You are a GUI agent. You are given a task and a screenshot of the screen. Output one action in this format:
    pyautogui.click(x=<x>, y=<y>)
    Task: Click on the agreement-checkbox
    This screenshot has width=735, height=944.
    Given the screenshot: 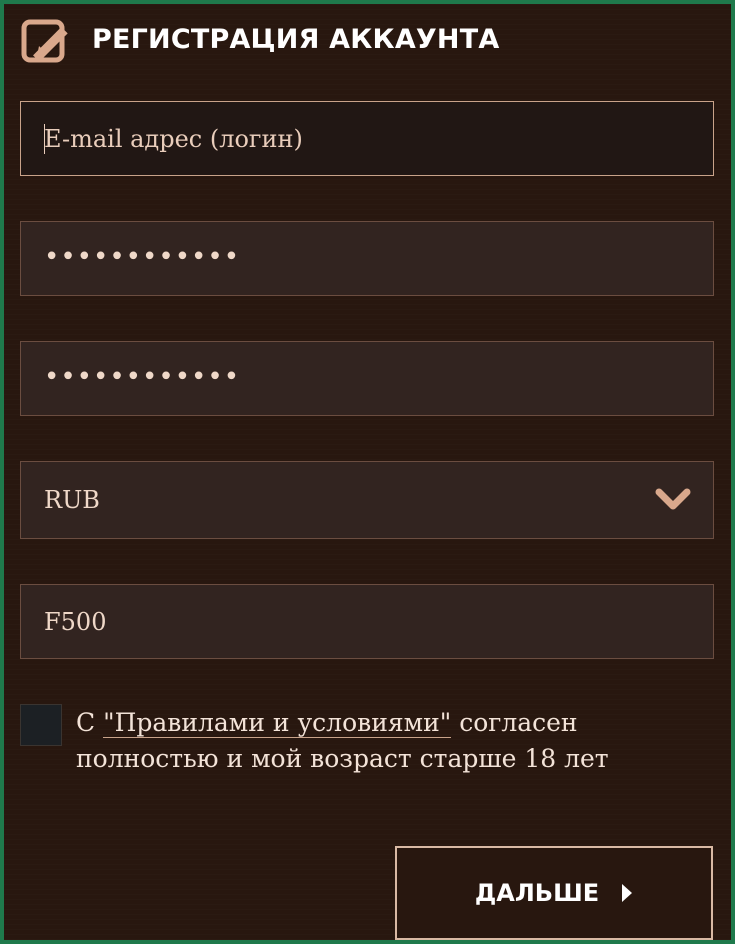 What is the action you would take?
    pyautogui.click(x=41, y=725)
    